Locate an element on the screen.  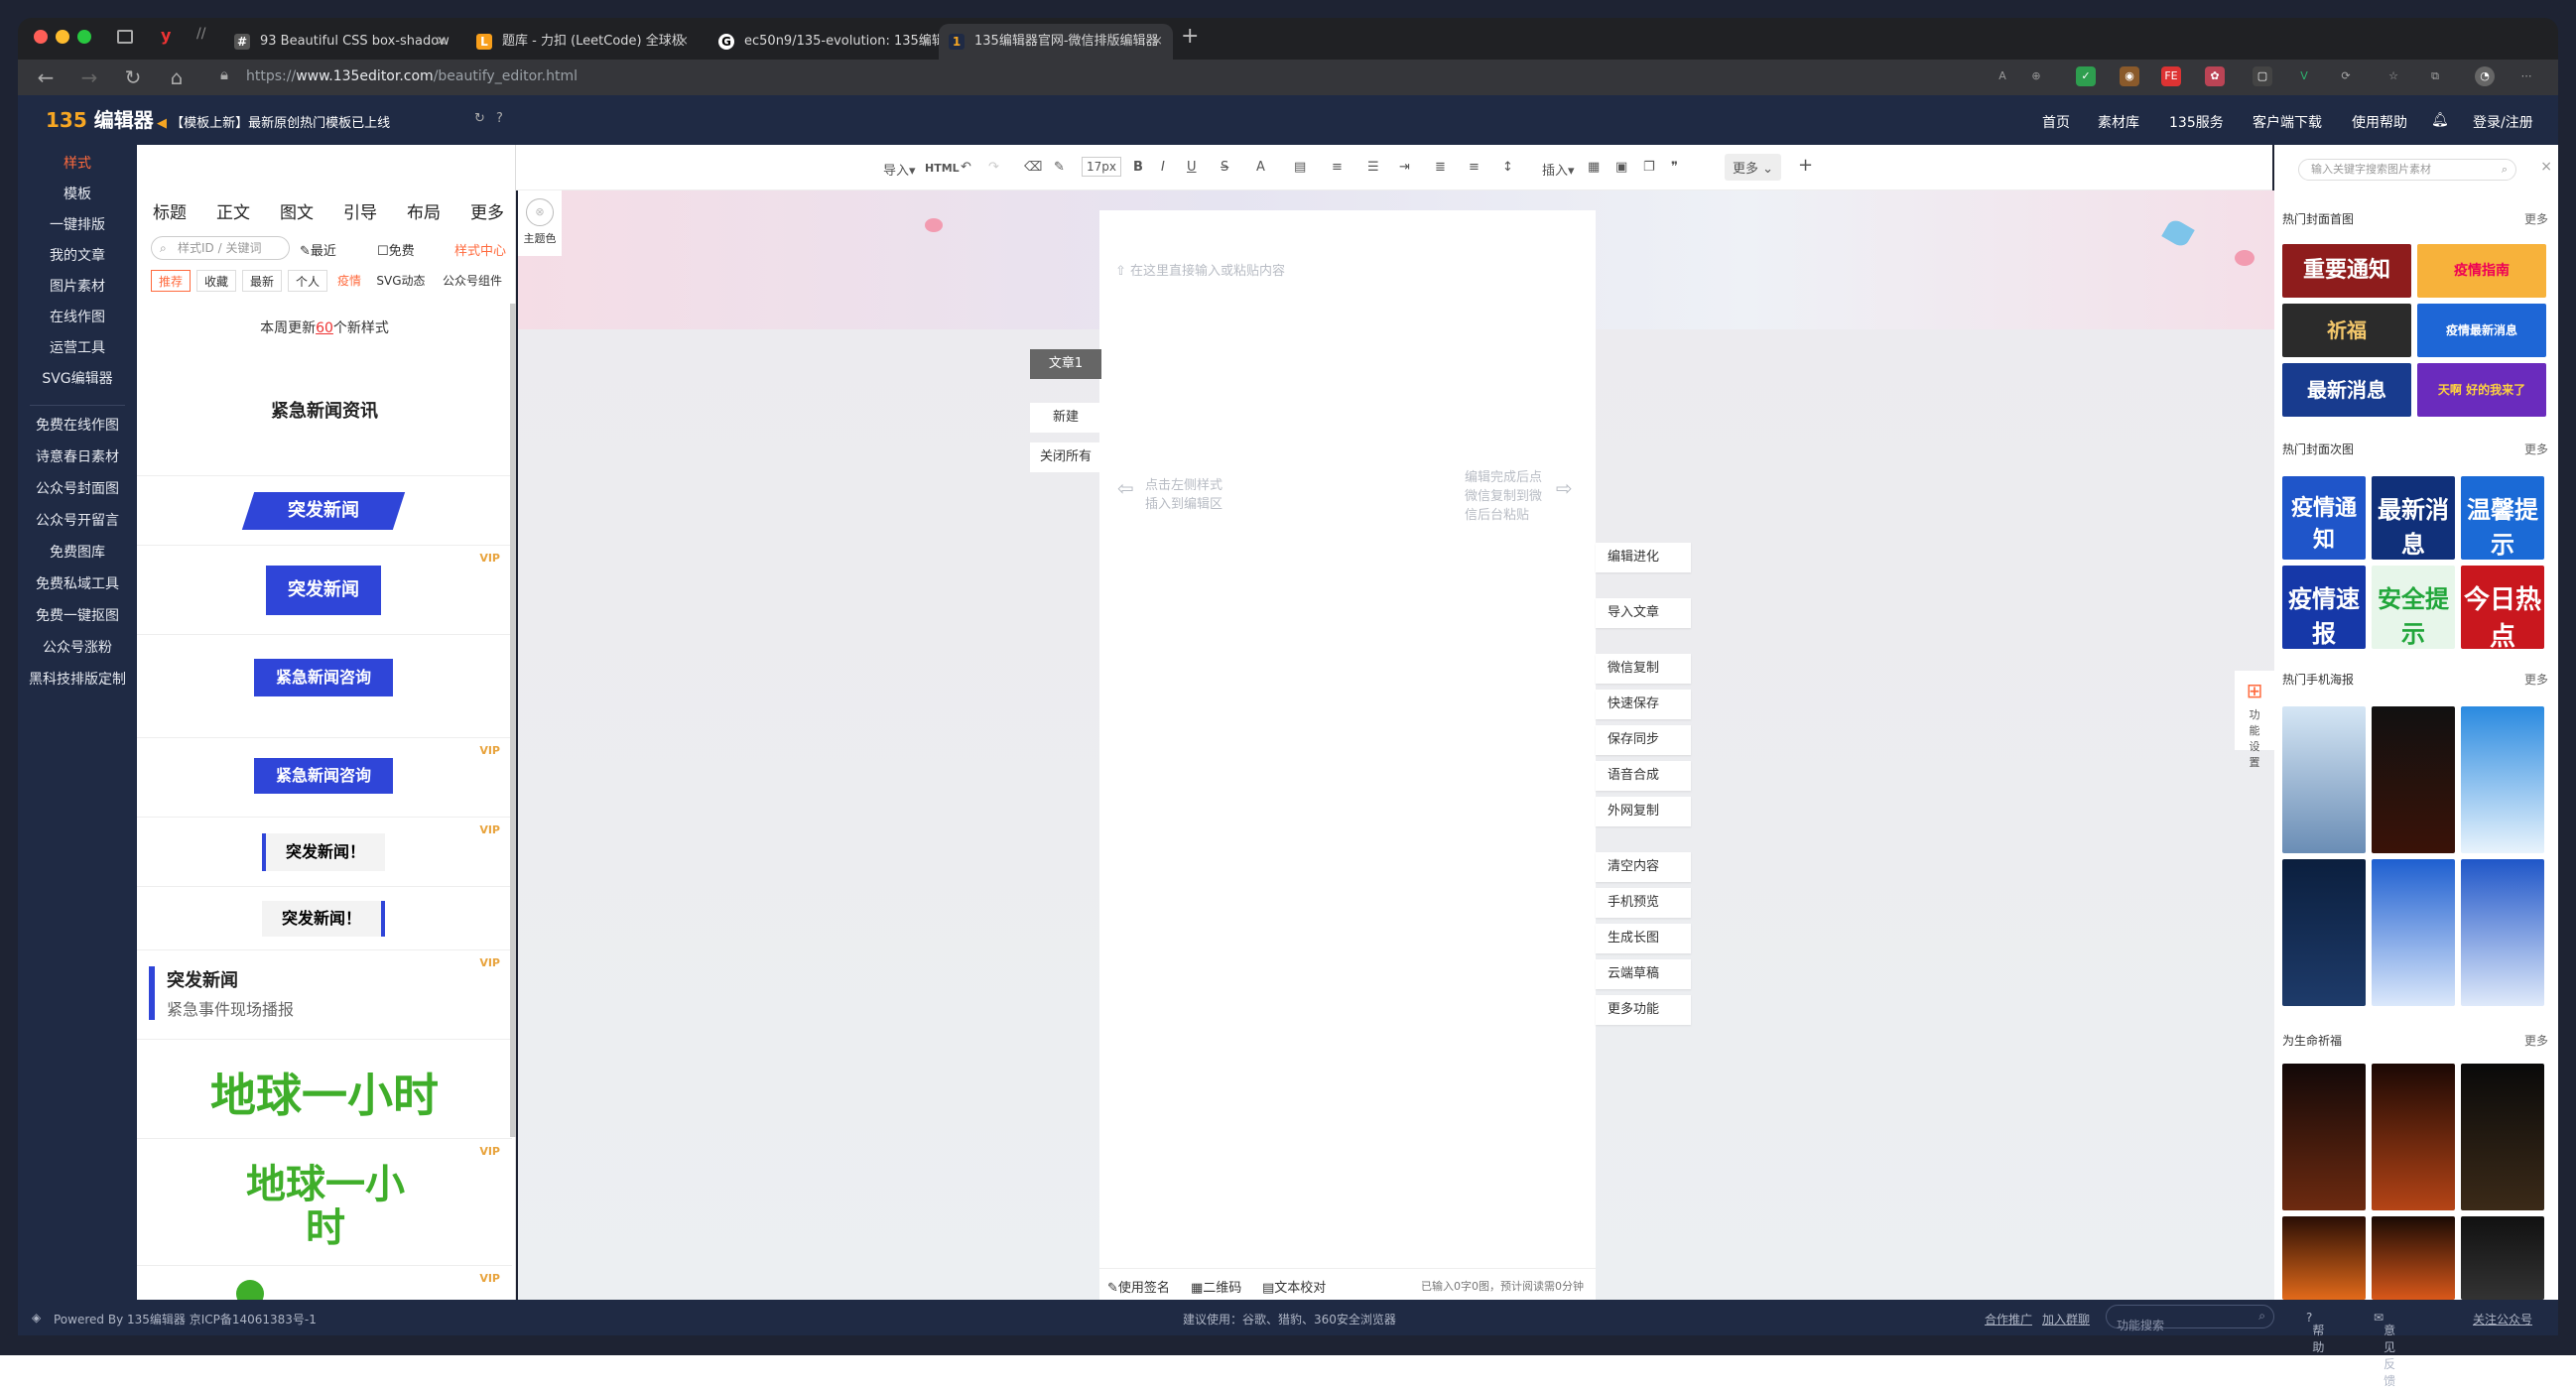
action-mobile-preview: 手机预览 is located at coordinates (1644, 903).